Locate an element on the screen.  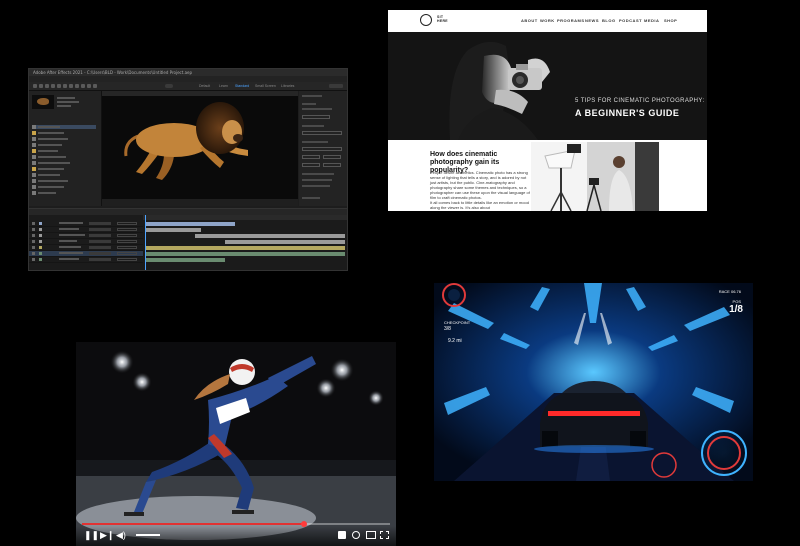
site-logo is located at coordinates (426, 20).